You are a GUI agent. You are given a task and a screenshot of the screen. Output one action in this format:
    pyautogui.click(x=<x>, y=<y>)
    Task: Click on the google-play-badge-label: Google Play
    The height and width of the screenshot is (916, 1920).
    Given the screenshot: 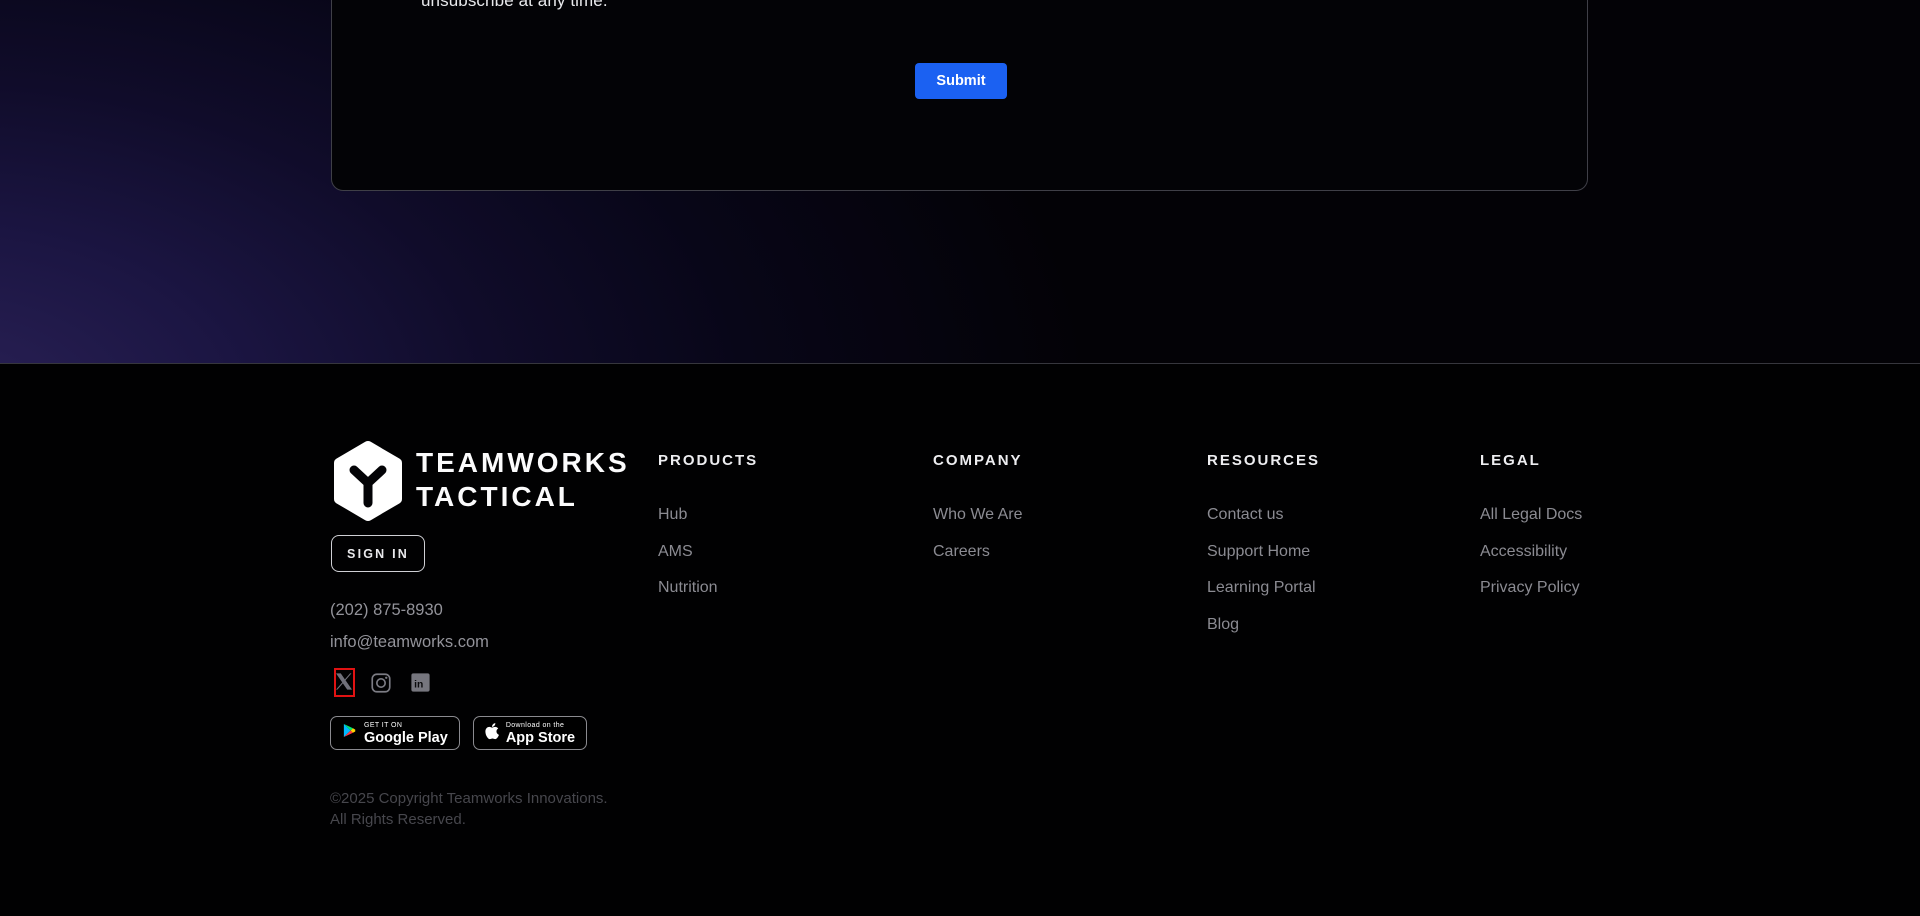 What is the action you would take?
    pyautogui.click(x=406, y=737)
    